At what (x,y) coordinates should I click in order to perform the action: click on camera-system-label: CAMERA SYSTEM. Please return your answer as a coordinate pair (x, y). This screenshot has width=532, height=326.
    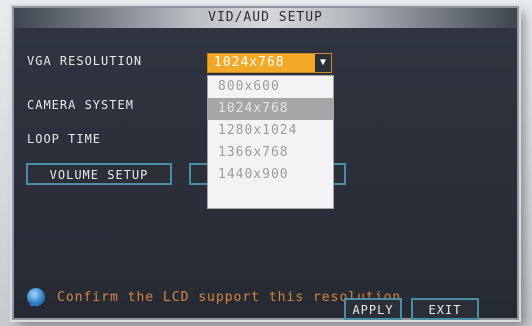
    Looking at the image, I should click on (80, 105).